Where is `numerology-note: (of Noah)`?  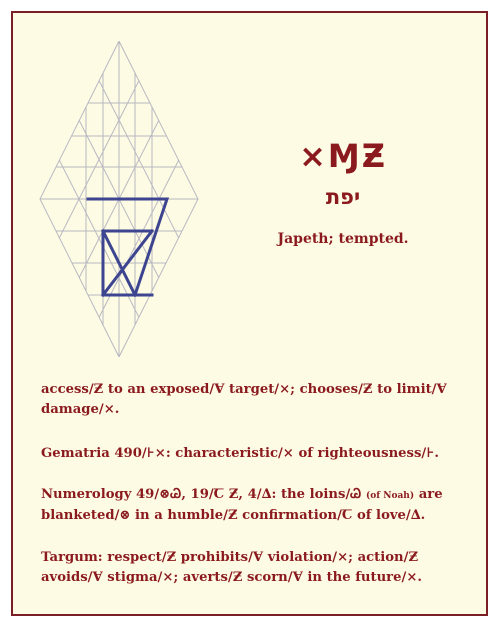
numerology-note: (of Noah) is located at coordinates (390, 496).